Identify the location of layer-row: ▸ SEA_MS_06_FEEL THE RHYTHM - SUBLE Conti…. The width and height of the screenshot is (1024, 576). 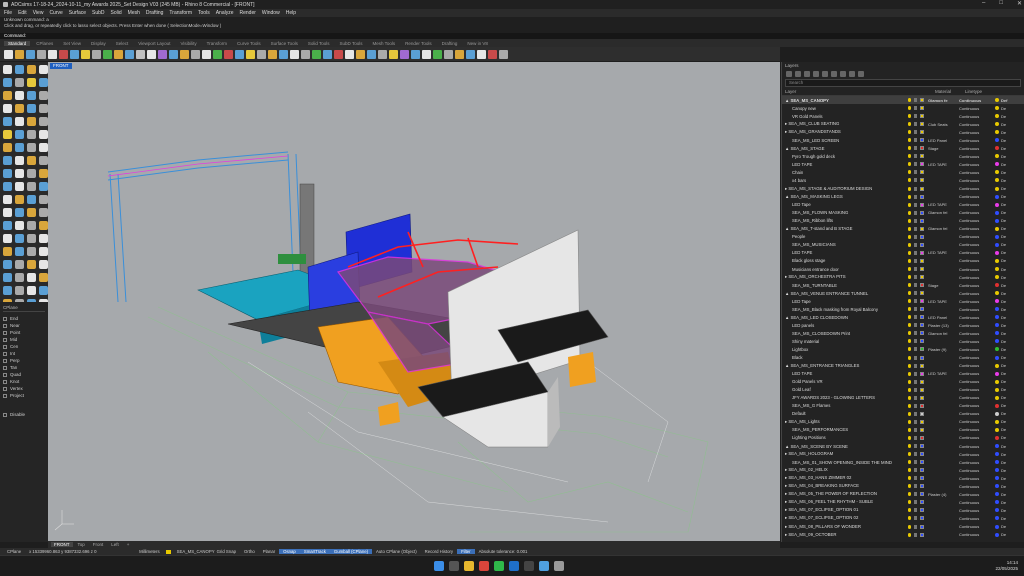
(903, 502).